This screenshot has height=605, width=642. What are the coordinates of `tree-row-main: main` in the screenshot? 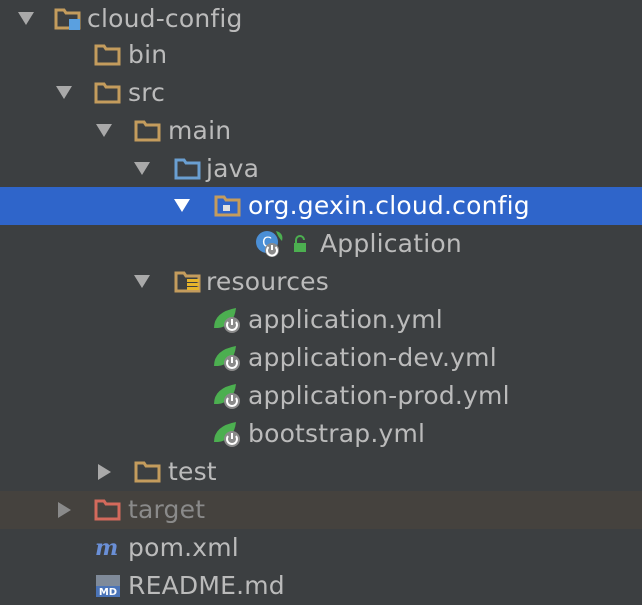 It's located at (321, 131).